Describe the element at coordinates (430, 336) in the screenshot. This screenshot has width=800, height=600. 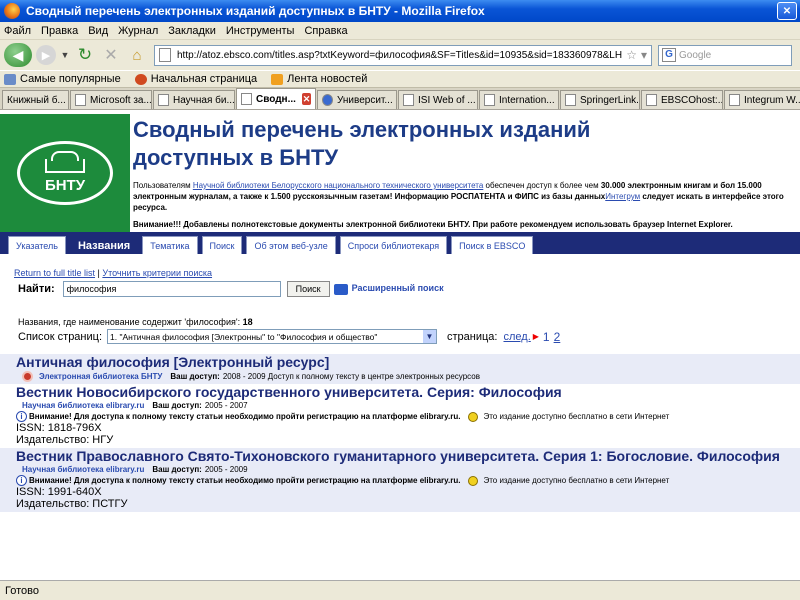
I see `chevron-down-icon: ▼` at that location.